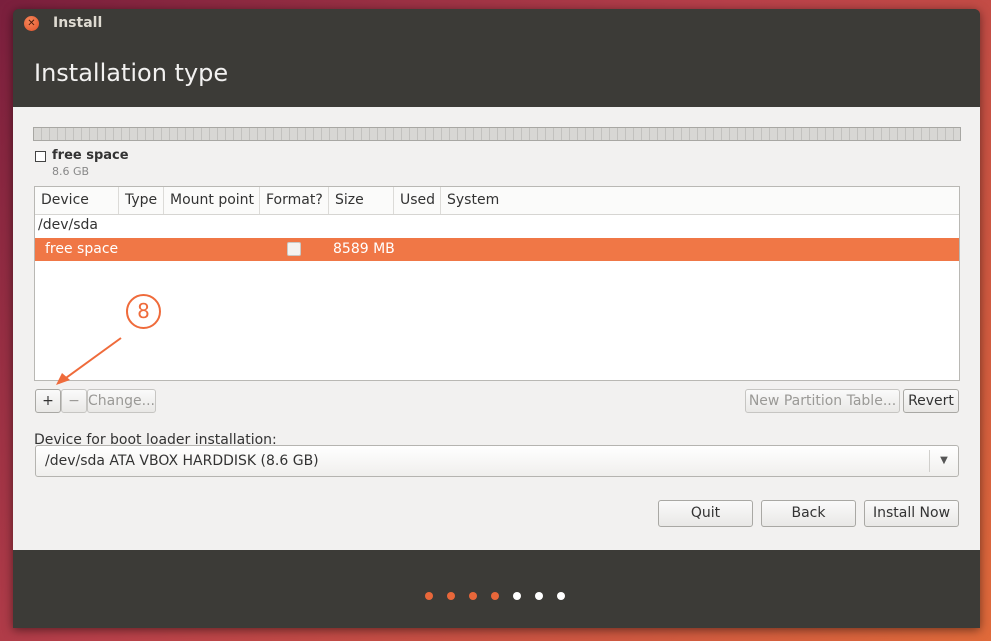  I want to click on table-row-selected: free space 8589 MB, so click(497, 249).